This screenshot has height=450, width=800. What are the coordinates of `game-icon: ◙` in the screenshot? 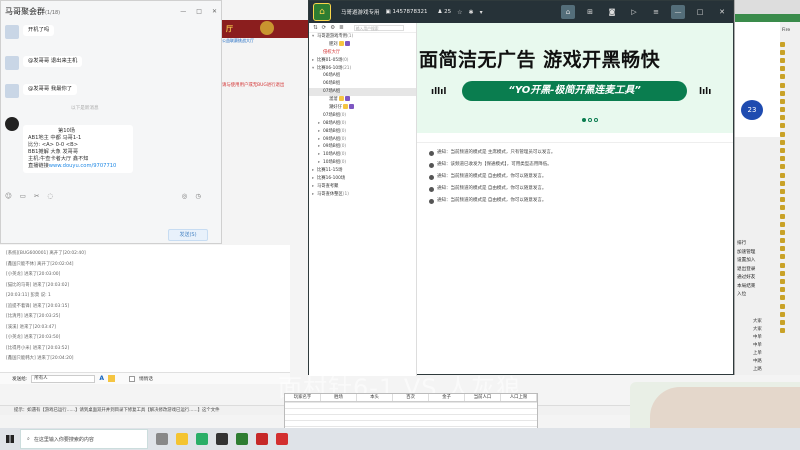 It's located at (612, 12).